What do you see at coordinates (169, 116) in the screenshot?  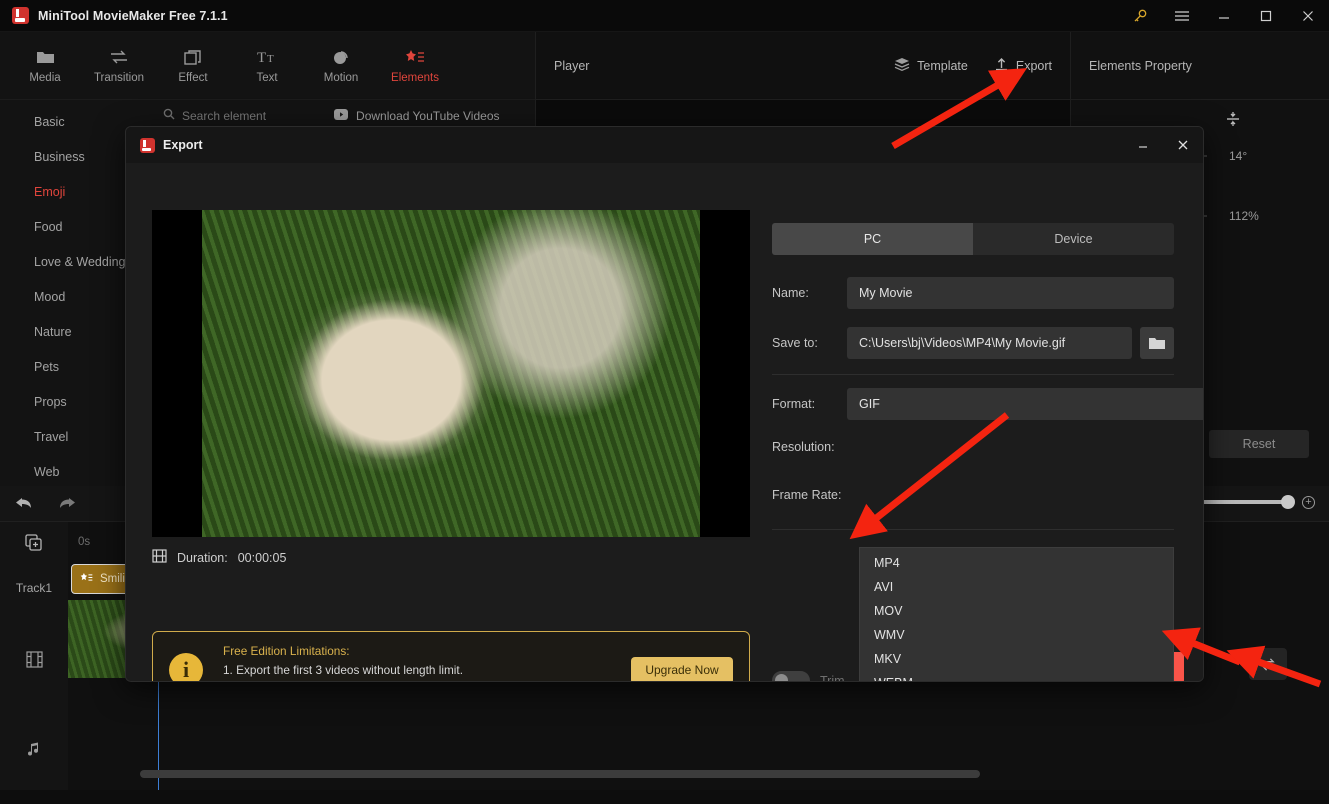 I see `search-icon` at bounding box center [169, 116].